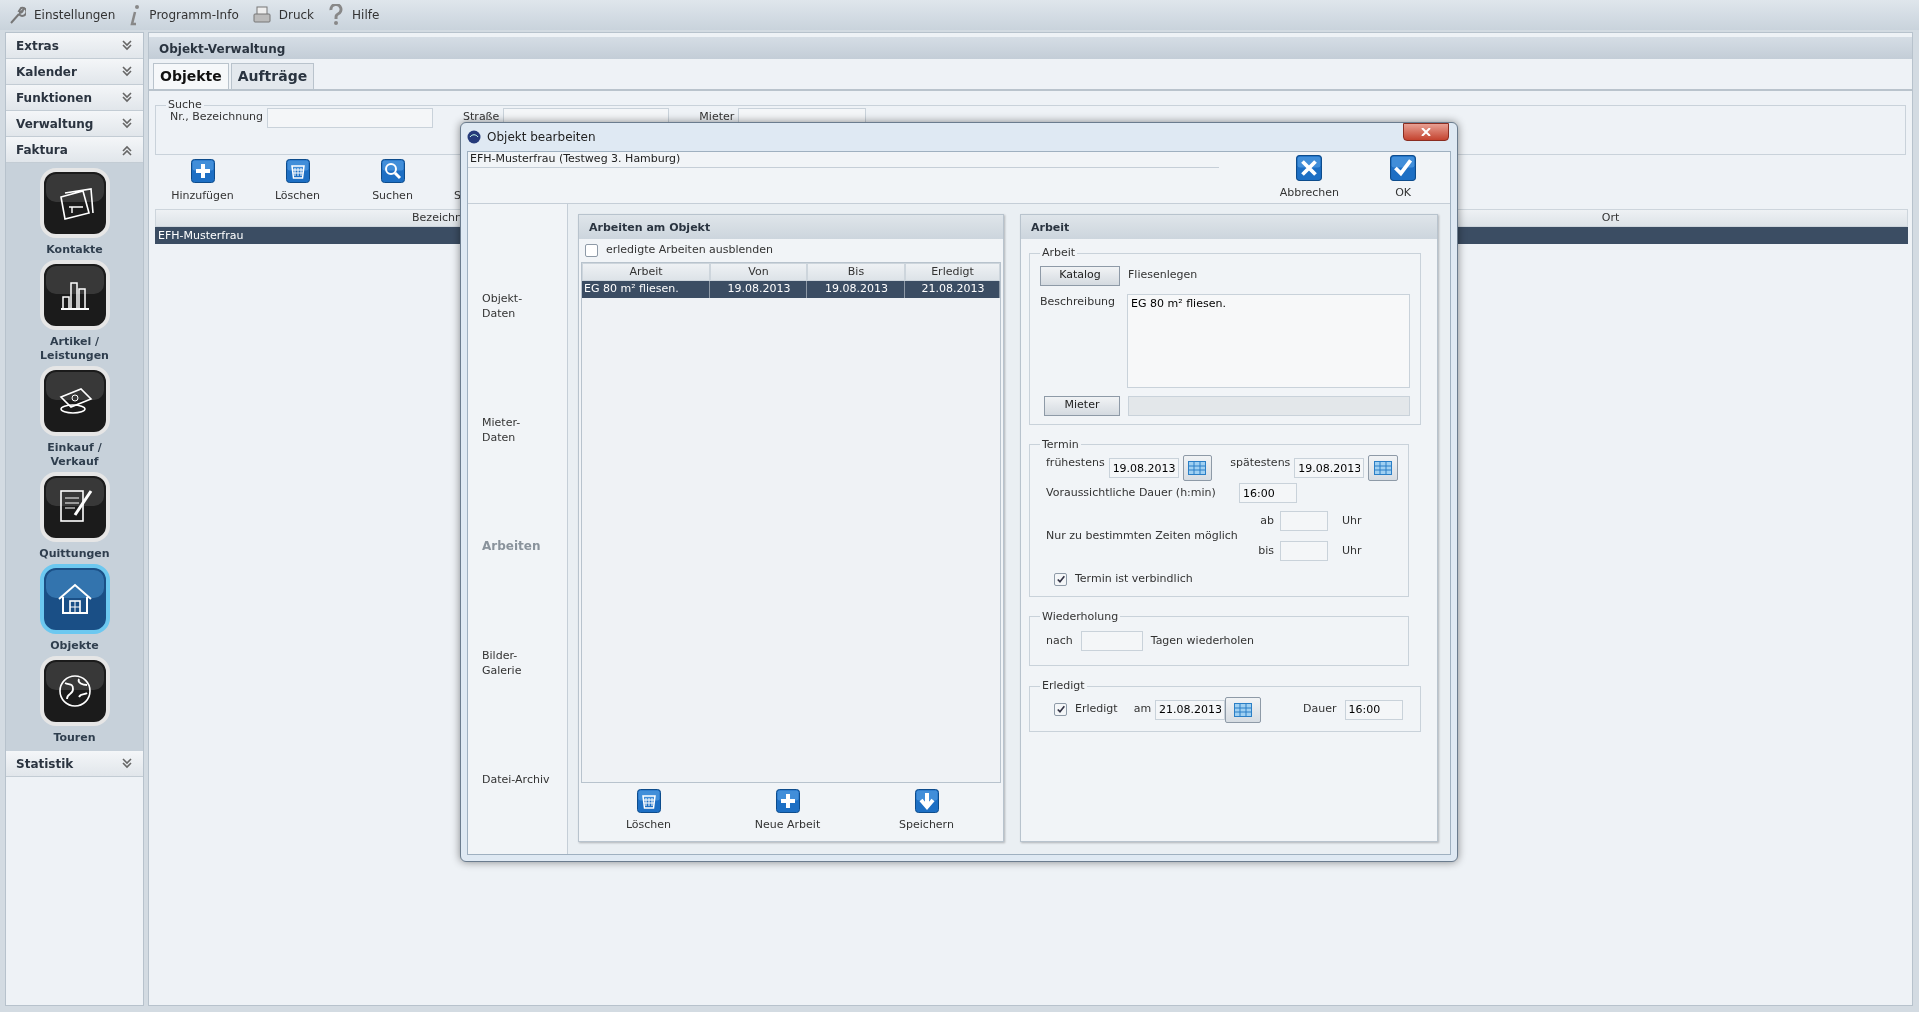 This screenshot has width=1919, height=1012. I want to click on checkbox-label: Erledigt, so click(1096, 709).